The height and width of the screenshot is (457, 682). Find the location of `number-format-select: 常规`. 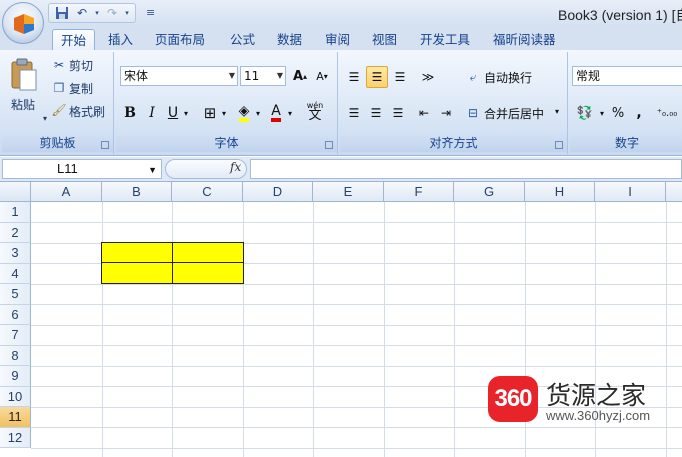

number-format-select: 常规 is located at coordinates (627, 76).